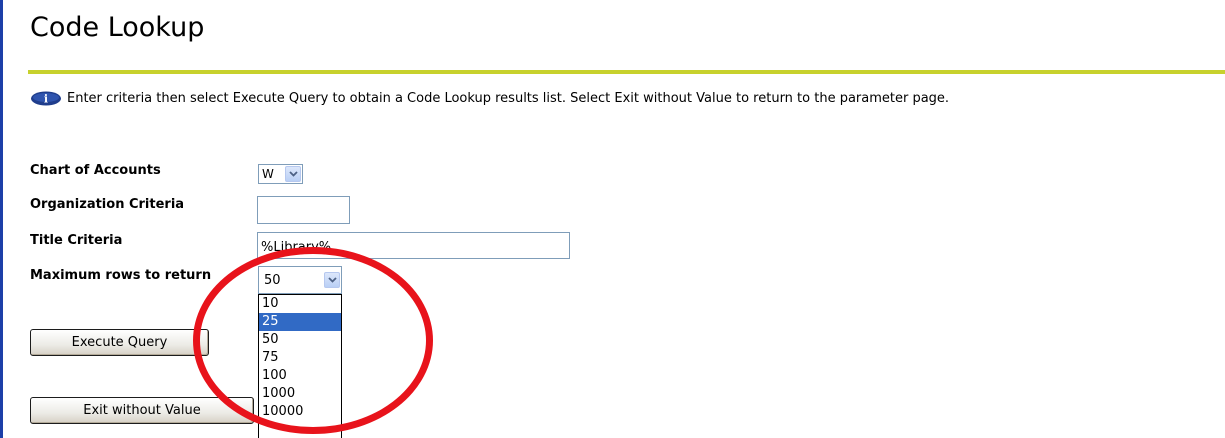 The image size is (1225, 438). Describe the element at coordinates (300, 340) in the screenshot. I see `dropdown-option: 50` at that location.